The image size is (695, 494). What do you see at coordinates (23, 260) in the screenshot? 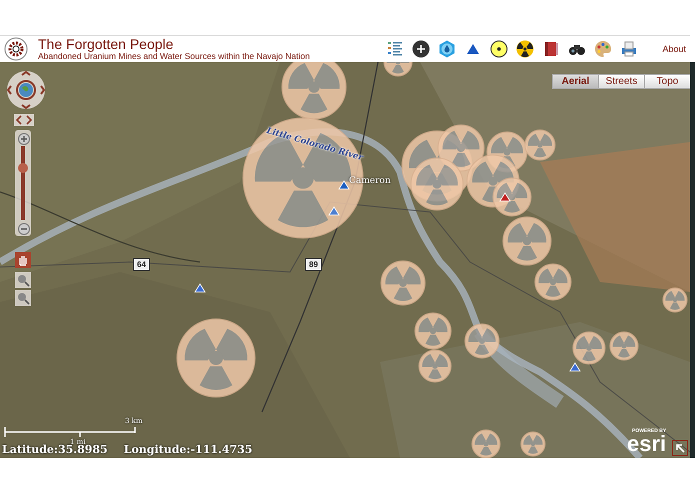
I see `hand-pan-icon` at bounding box center [23, 260].